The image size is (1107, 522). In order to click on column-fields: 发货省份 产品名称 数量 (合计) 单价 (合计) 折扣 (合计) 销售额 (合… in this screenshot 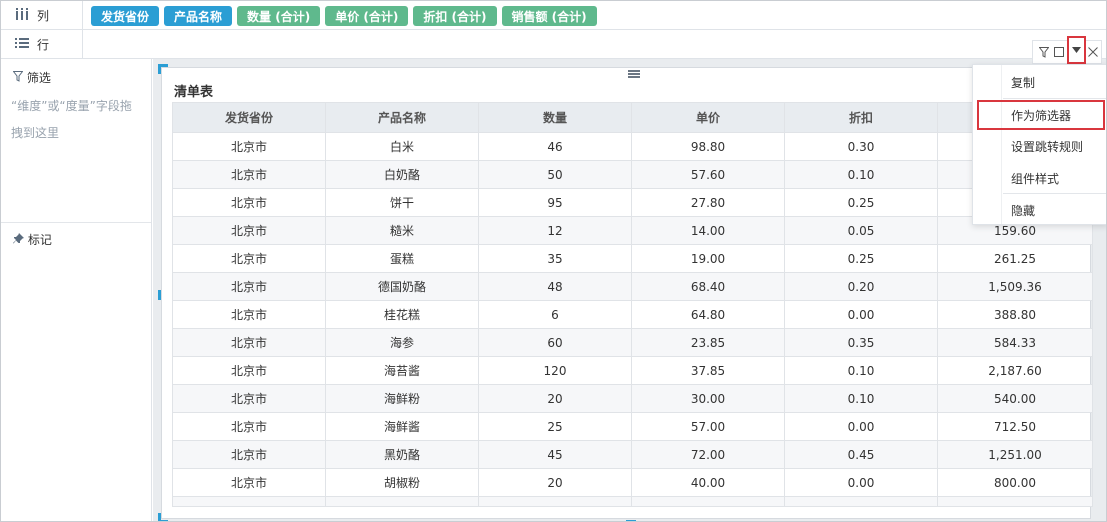, I will do `click(344, 16)`.